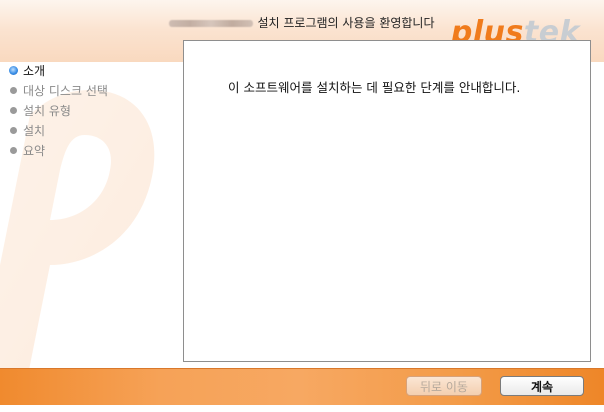  I want to click on step-summary: 요약, so click(59, 150).